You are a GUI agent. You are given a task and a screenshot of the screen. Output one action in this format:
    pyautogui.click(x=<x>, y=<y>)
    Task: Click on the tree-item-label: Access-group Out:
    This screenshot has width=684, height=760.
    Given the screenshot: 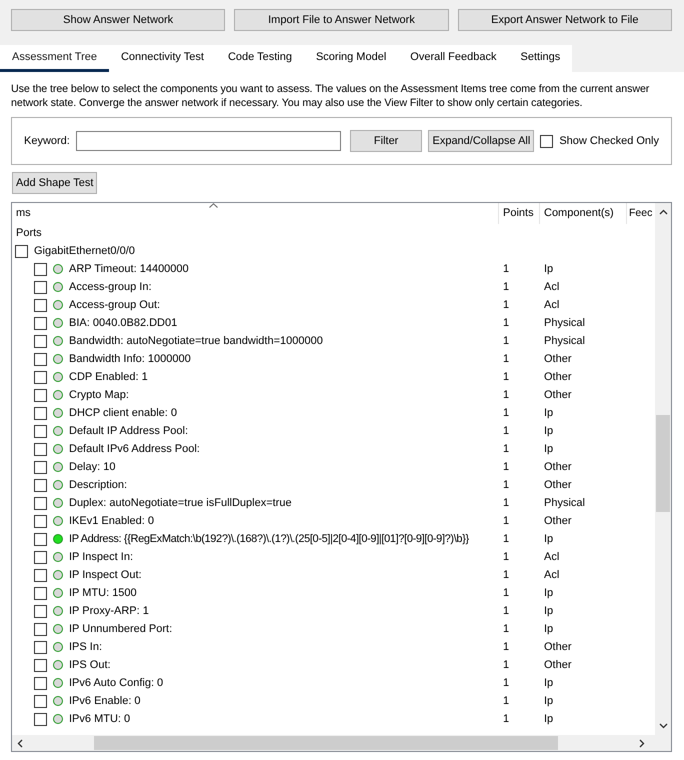 What is the action you would take?
    pyautogui.click(x=114, y=305)
    